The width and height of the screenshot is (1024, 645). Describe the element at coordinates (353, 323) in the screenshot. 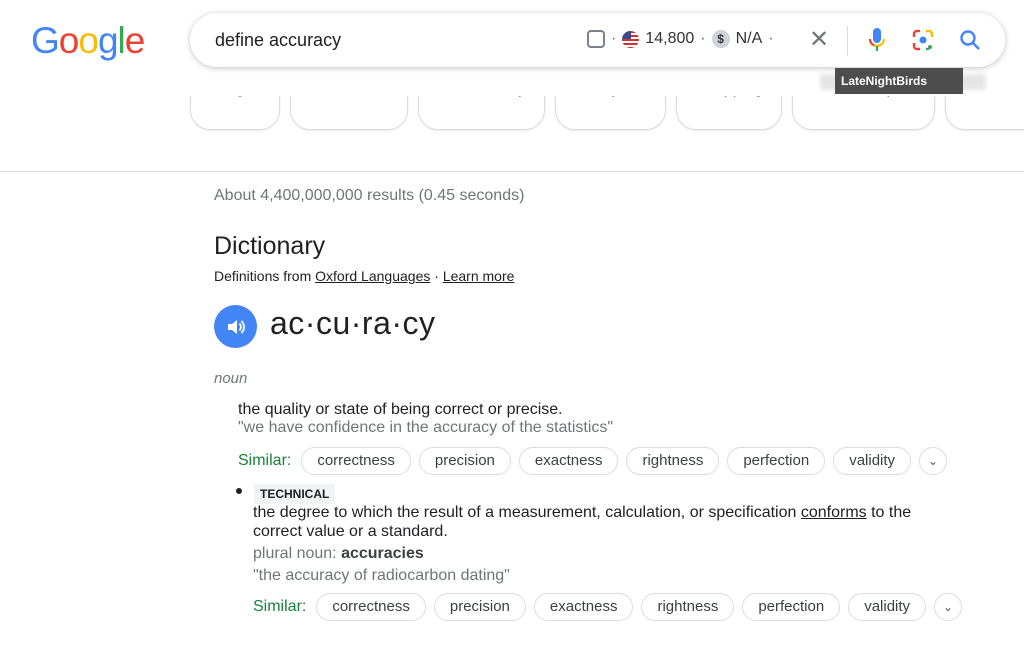

I see `headword: ac·cu·ra·cy` at that location.